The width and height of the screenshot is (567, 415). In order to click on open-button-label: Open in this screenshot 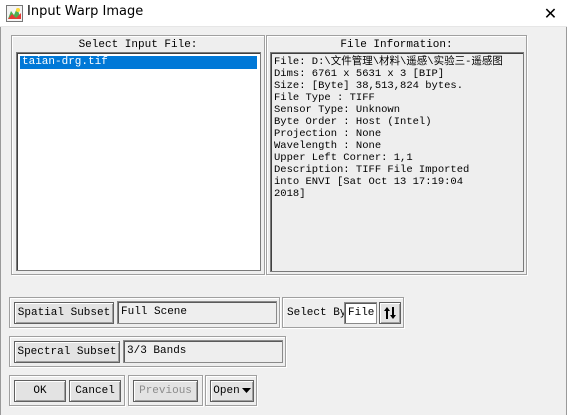, I will do `click(226, 391)`.